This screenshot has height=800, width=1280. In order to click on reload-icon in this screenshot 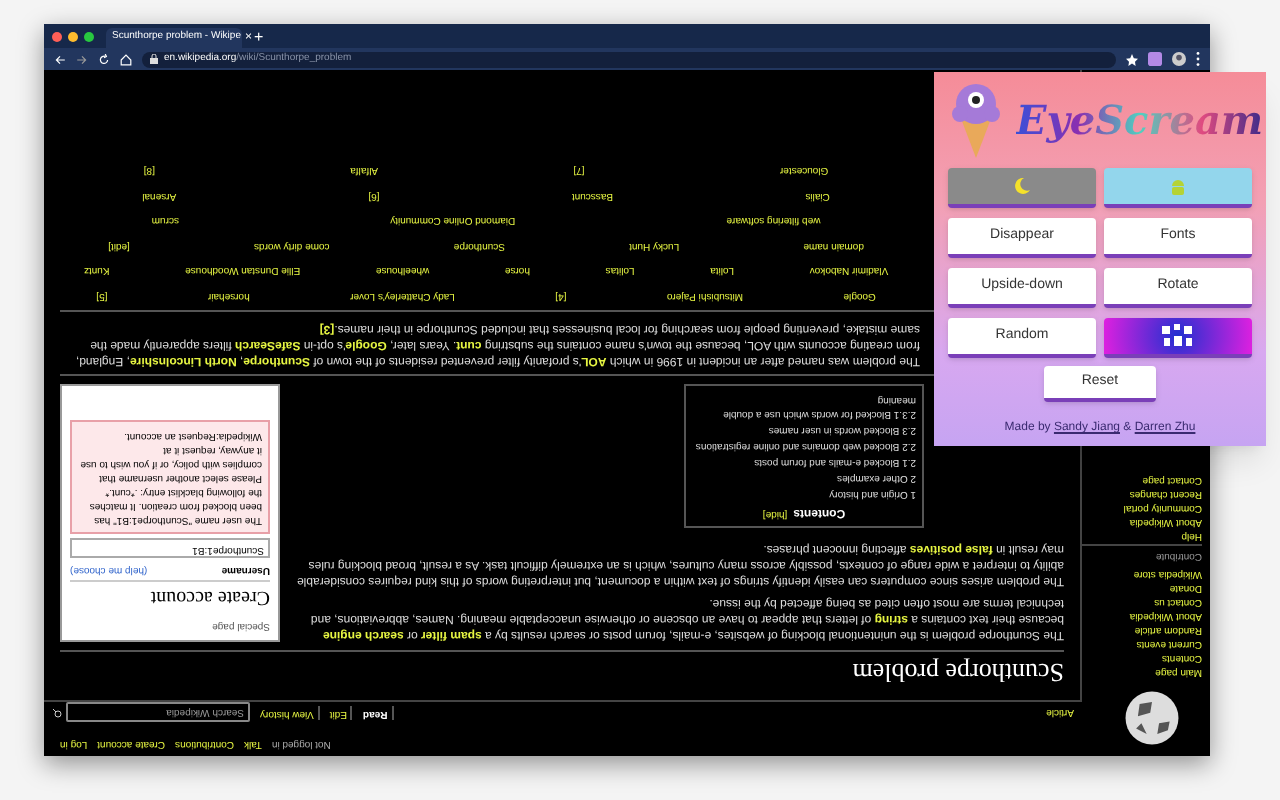, I will do `click(104, 59)`.